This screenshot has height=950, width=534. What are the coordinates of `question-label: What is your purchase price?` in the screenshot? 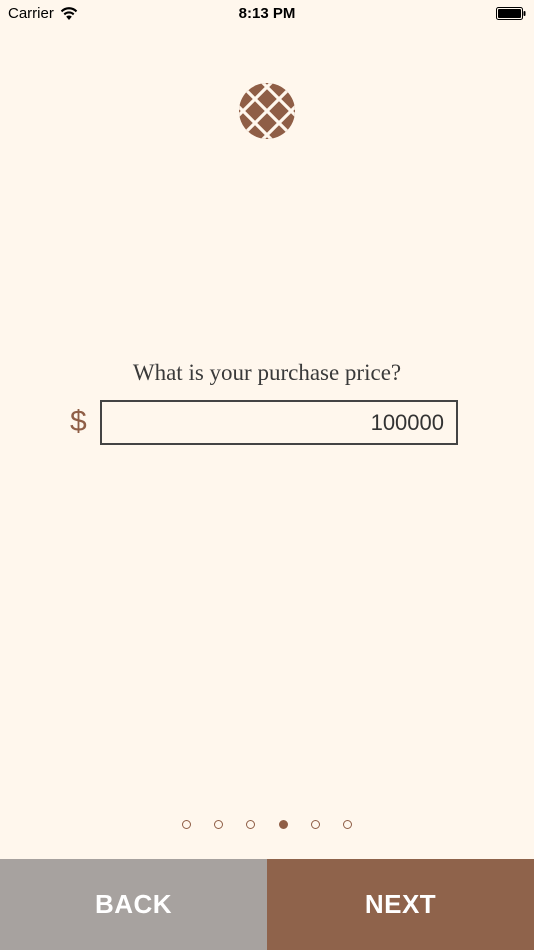 It's located at (267, 372).